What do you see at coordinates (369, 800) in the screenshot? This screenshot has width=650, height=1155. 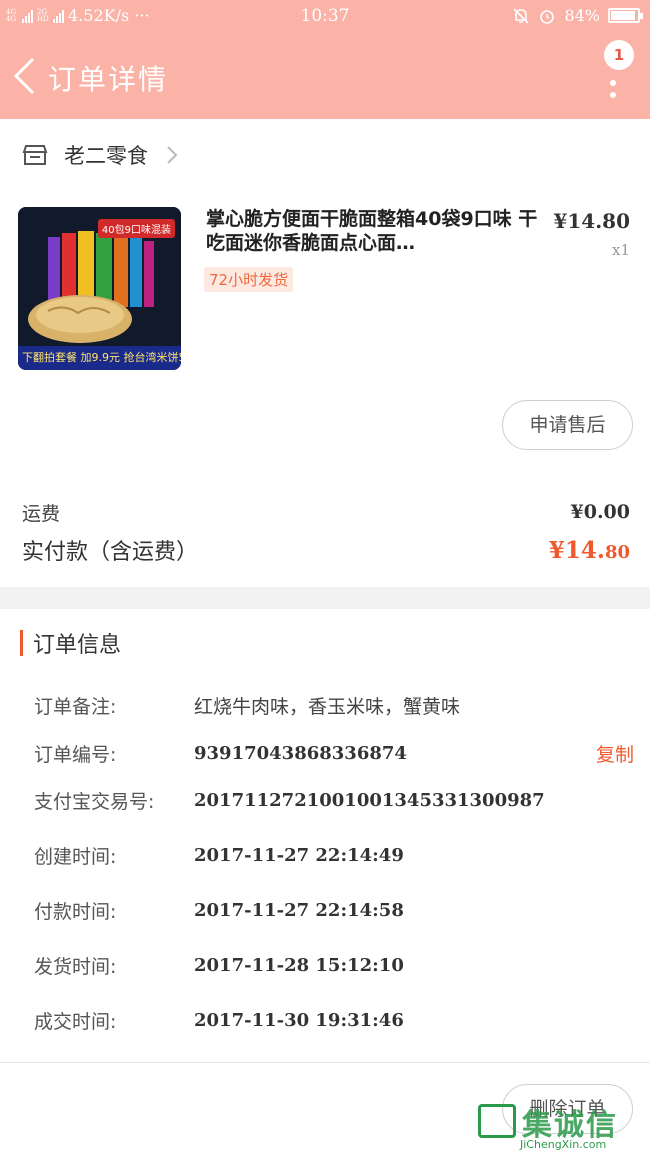 I see `info-value: 2017112721001001345331300987` at bounding box center [369, 800].